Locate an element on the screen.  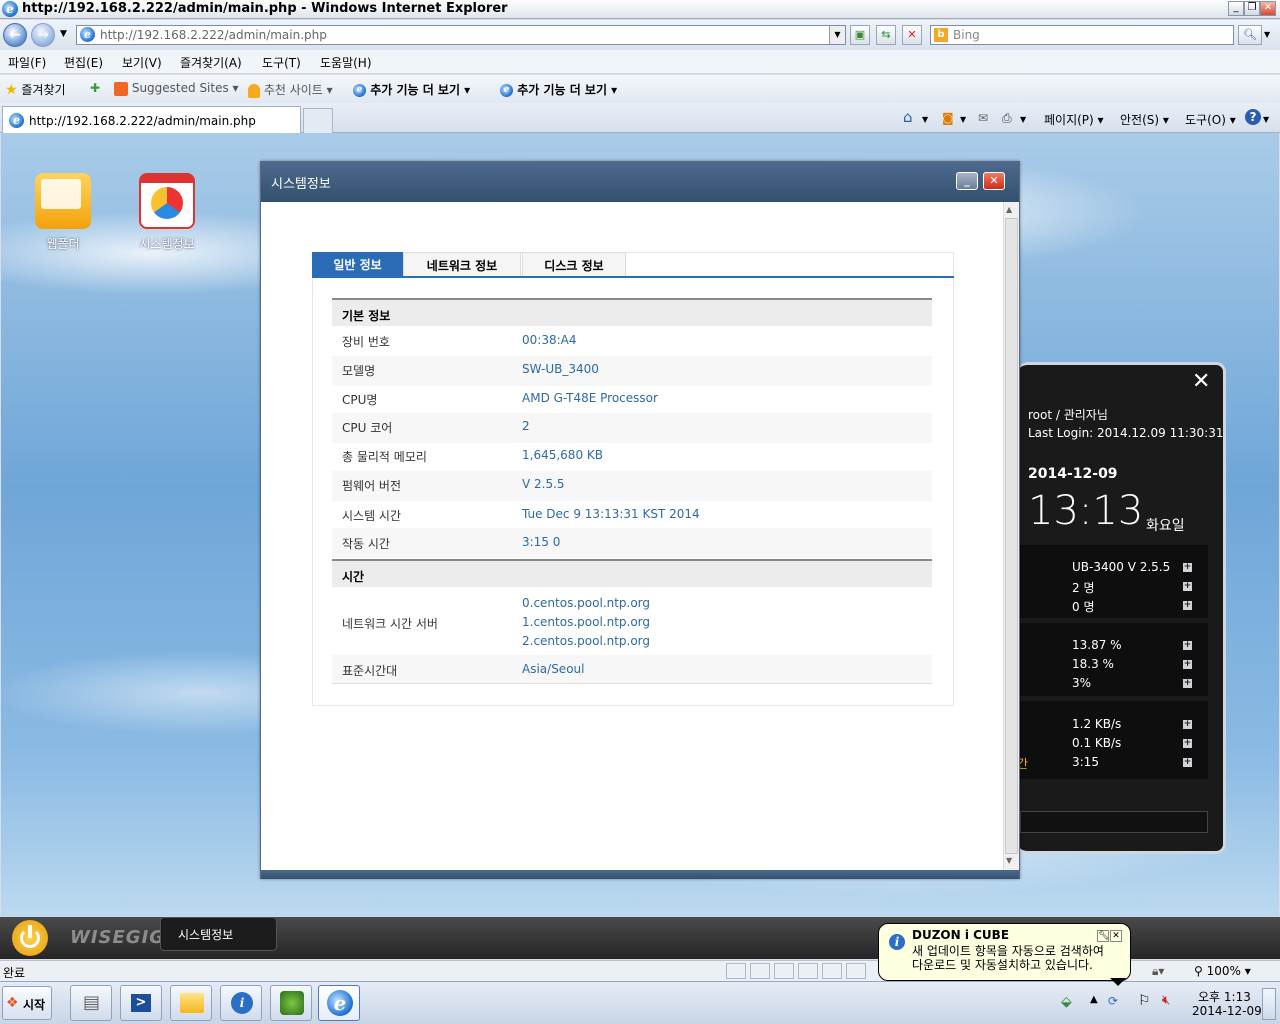
row-key: 표준시간대 is located at coordinates (370, 671).